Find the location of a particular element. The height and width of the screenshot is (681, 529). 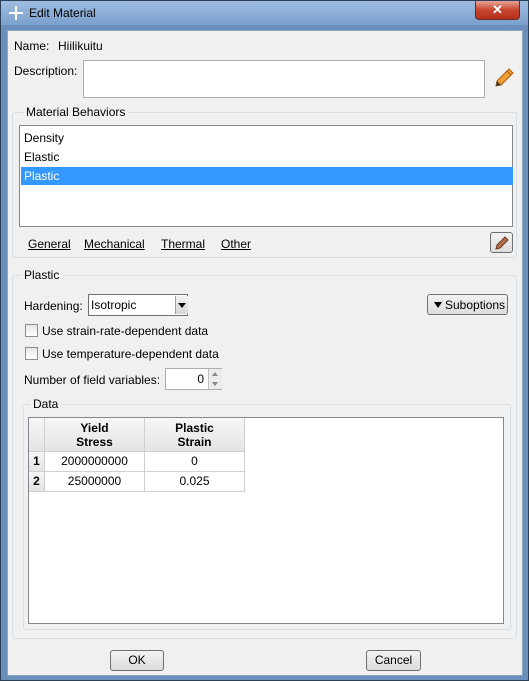

strain-rate-checkbox is located at coordinates (31, 330).